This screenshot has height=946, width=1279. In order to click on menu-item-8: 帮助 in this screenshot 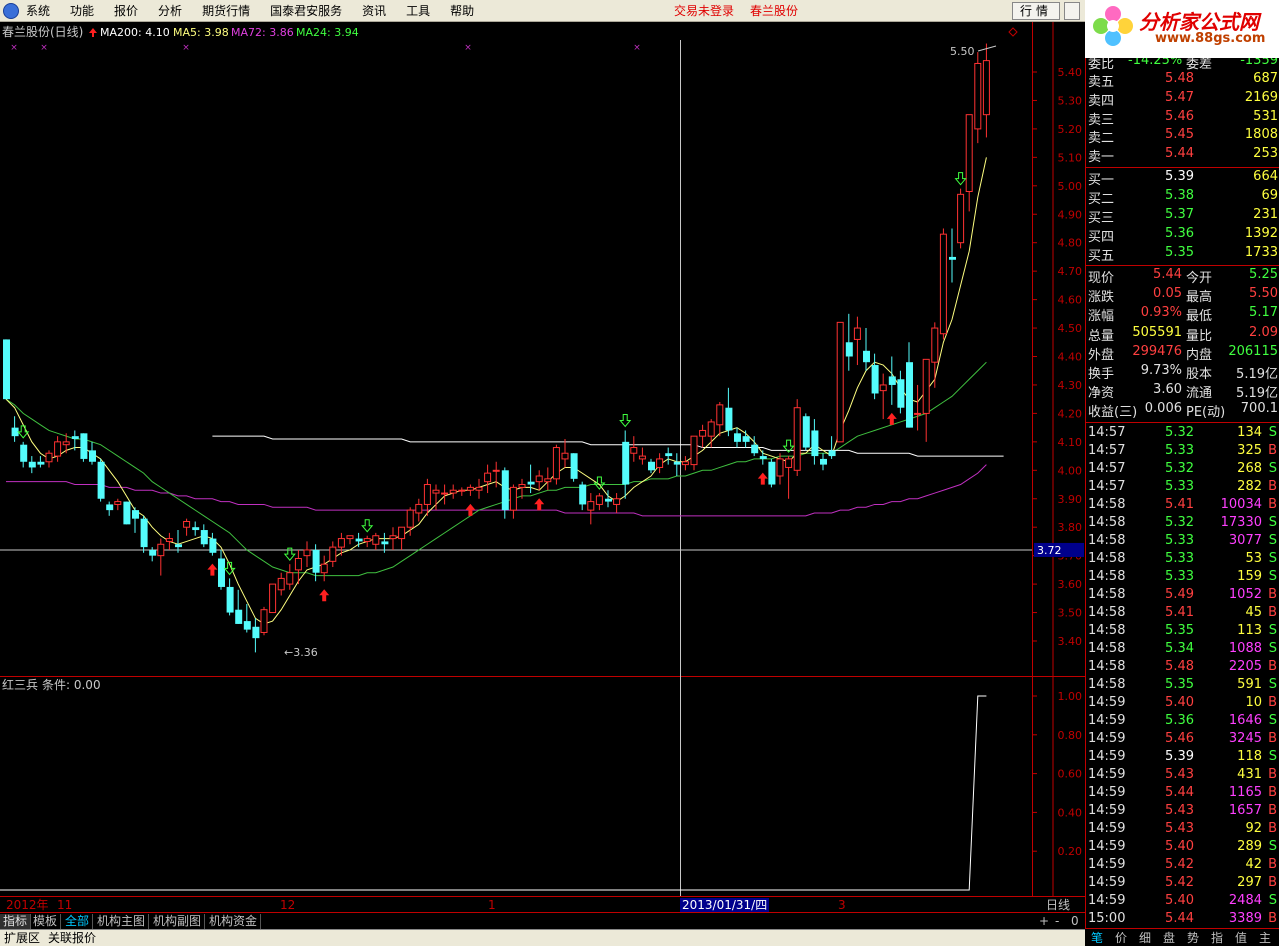, I will do `click(462, 11)`.